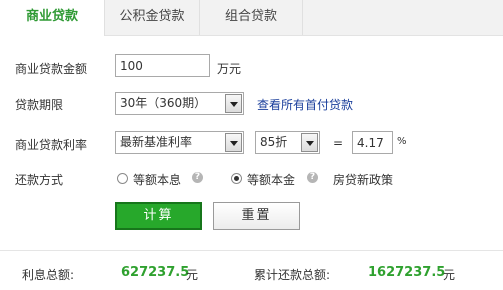  What do you see at coordinates (39, 105) in the screenshot?
I see `loan-term-label: 贷款期限` at bounding box center [39, 105].